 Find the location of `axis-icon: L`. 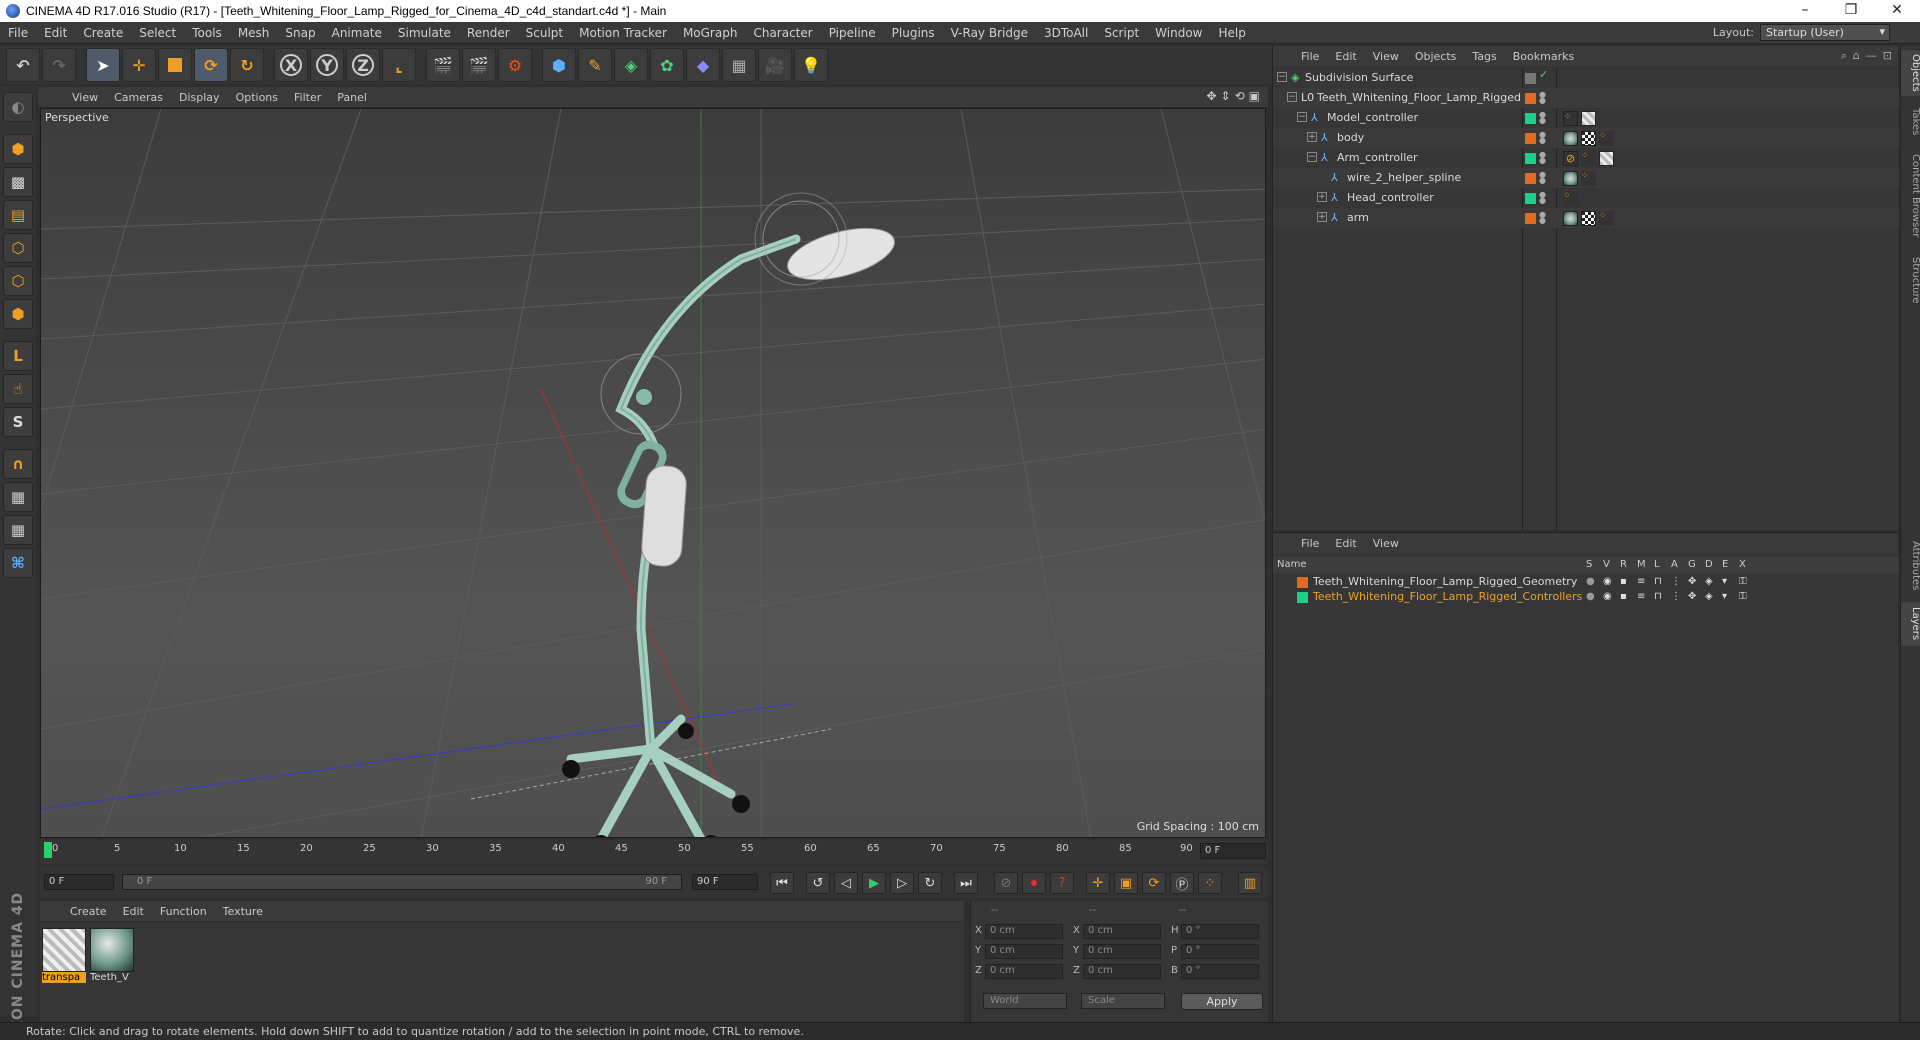

axis-icon: L is located at coordinates (18, 356).